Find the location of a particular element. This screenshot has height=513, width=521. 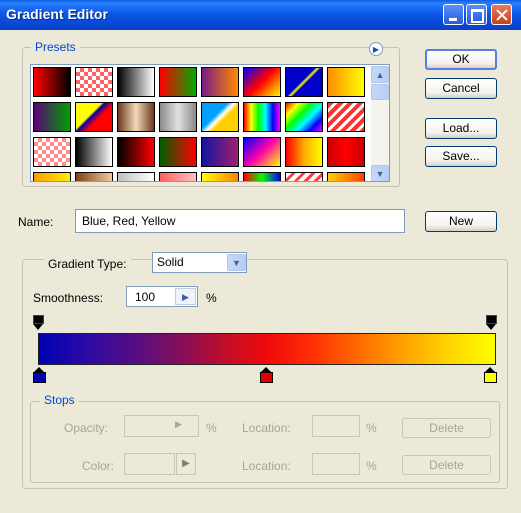

opacity-input is located at coordinates (161, 426).